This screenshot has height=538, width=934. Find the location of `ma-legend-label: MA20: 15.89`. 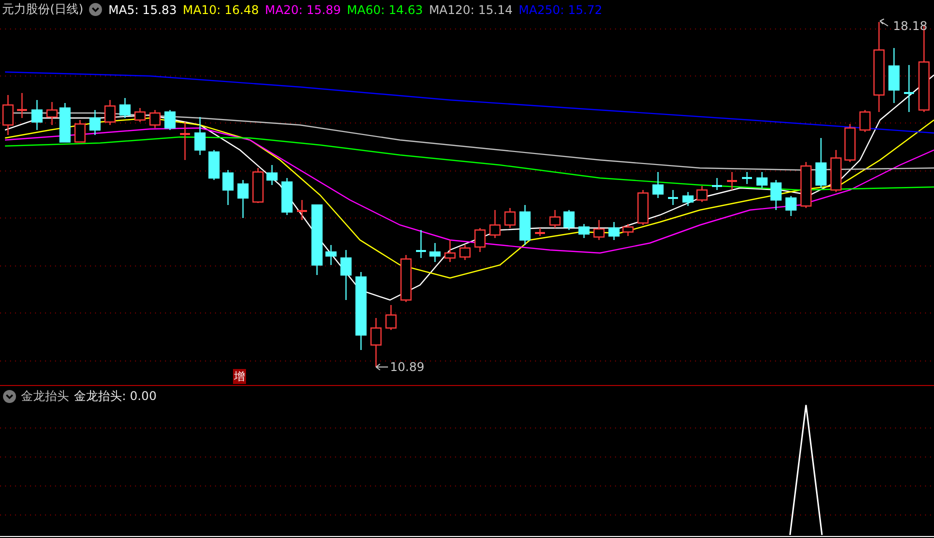

ma-legend-label: MA20: 15.89 is located at coordinates (302, 9).